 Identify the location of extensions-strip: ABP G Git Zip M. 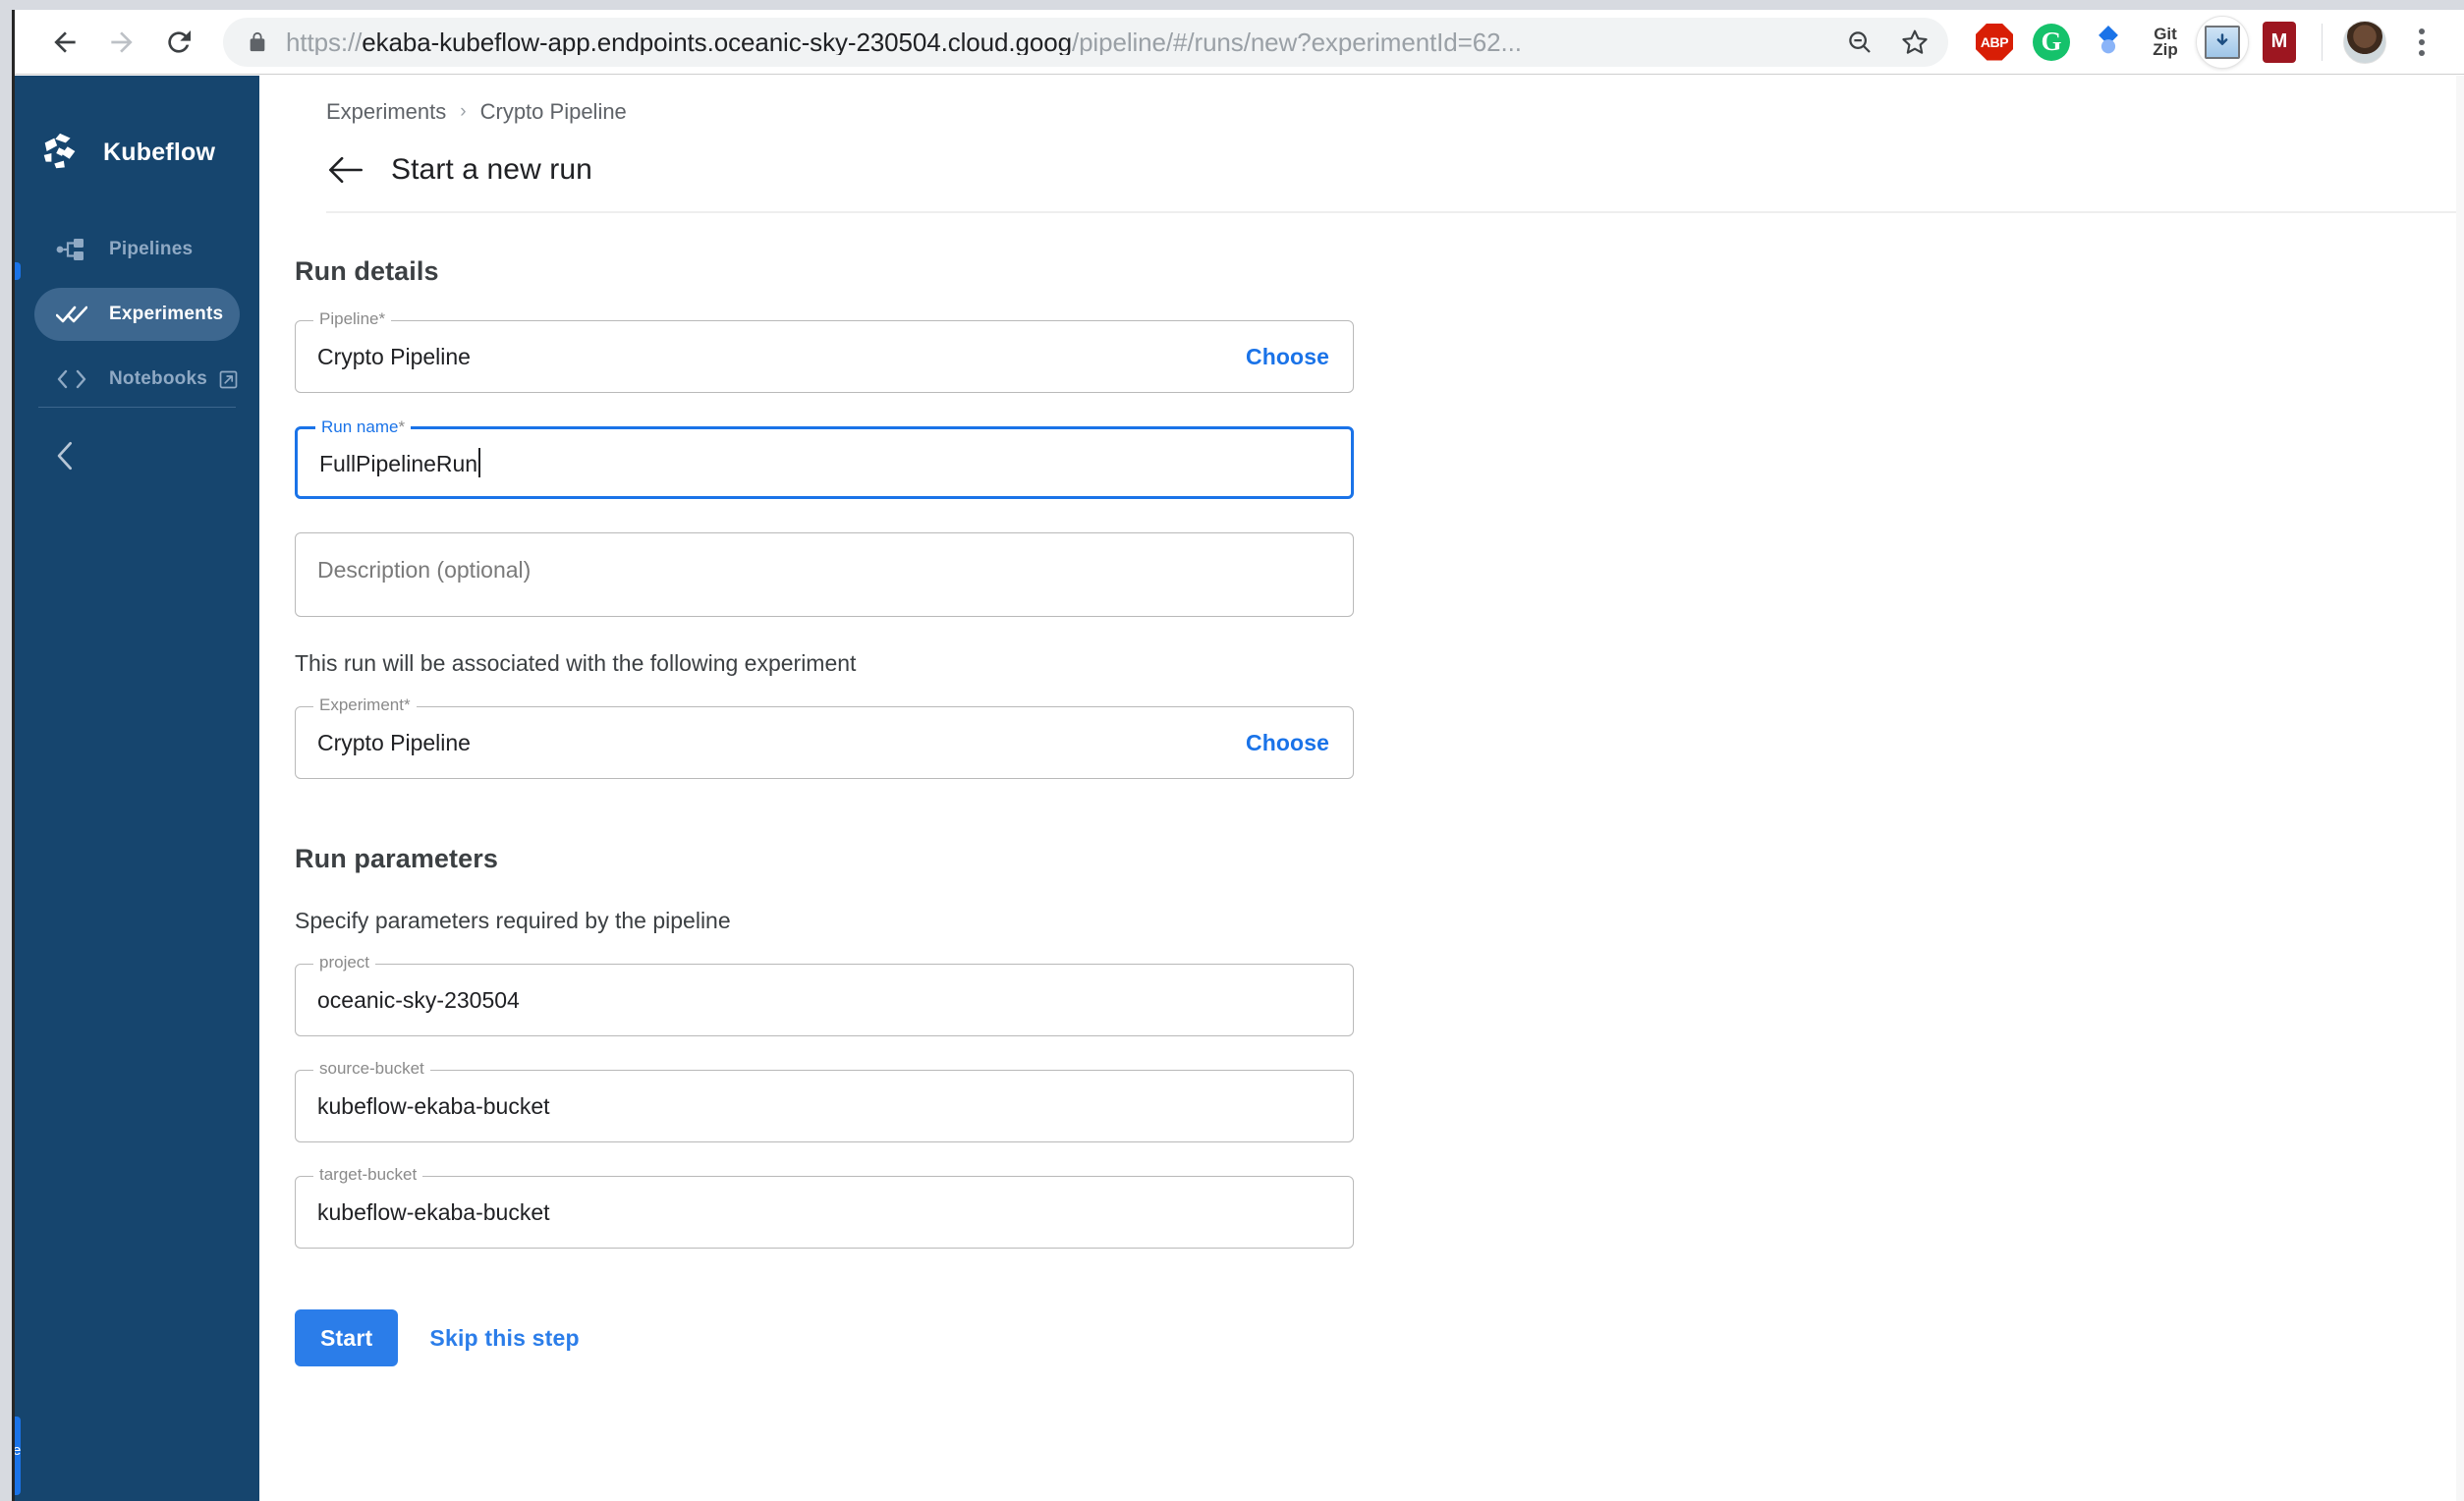
(2204, 42).